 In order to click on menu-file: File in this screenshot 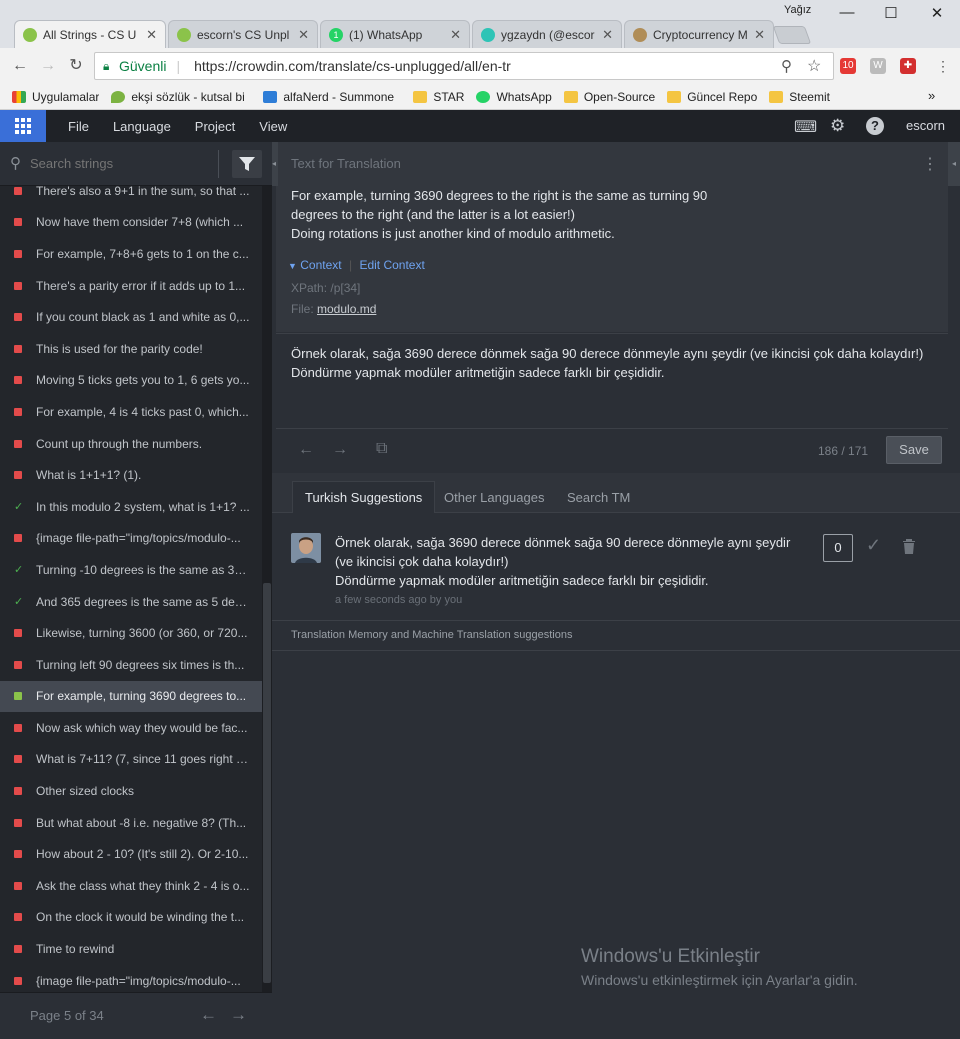, I will do `click(78, 126)`.